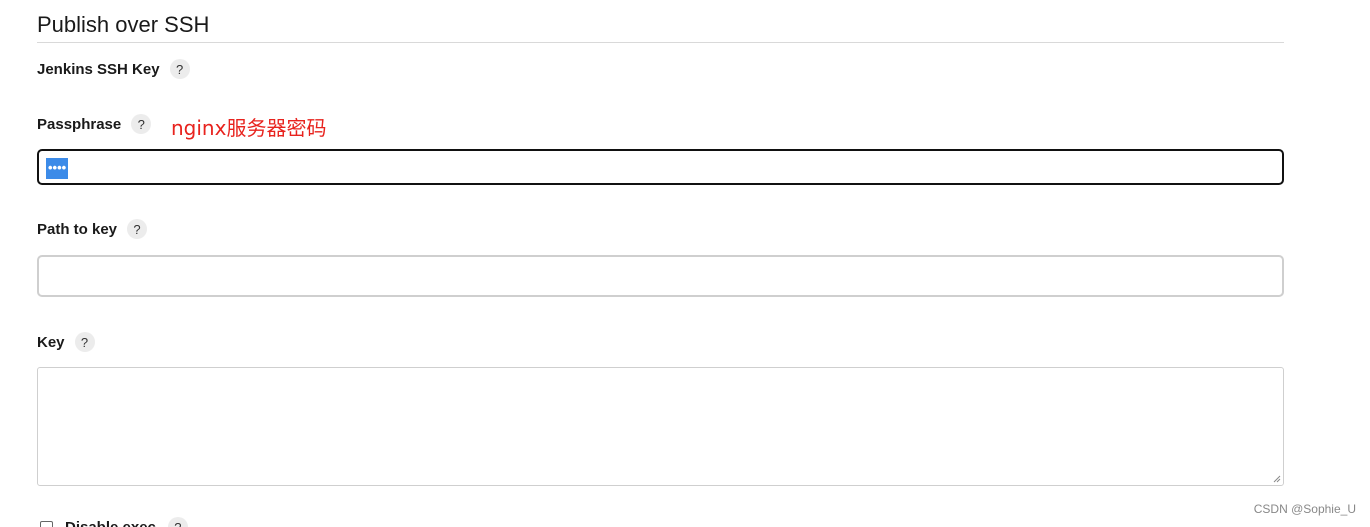 Image resolution: width=1370 pixels, height=527 pixels. I want to click on passphrase-annotation: nginx服务器密码, so click(249, 128).